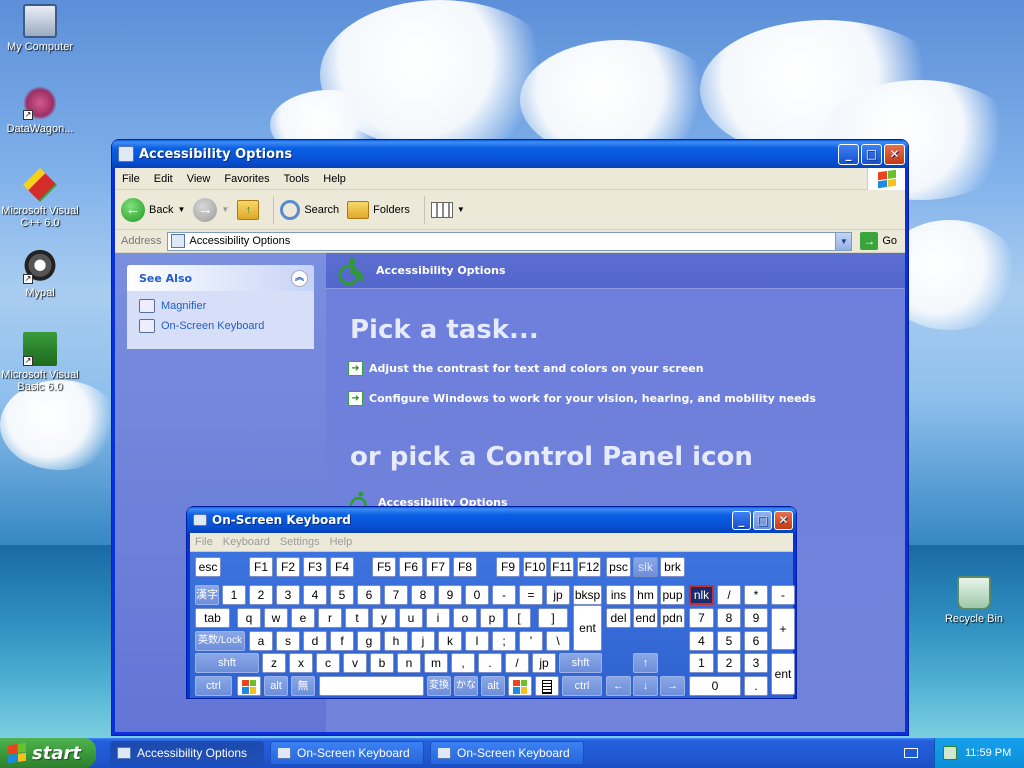  I want to click on key-b: b, so click(382, 663).